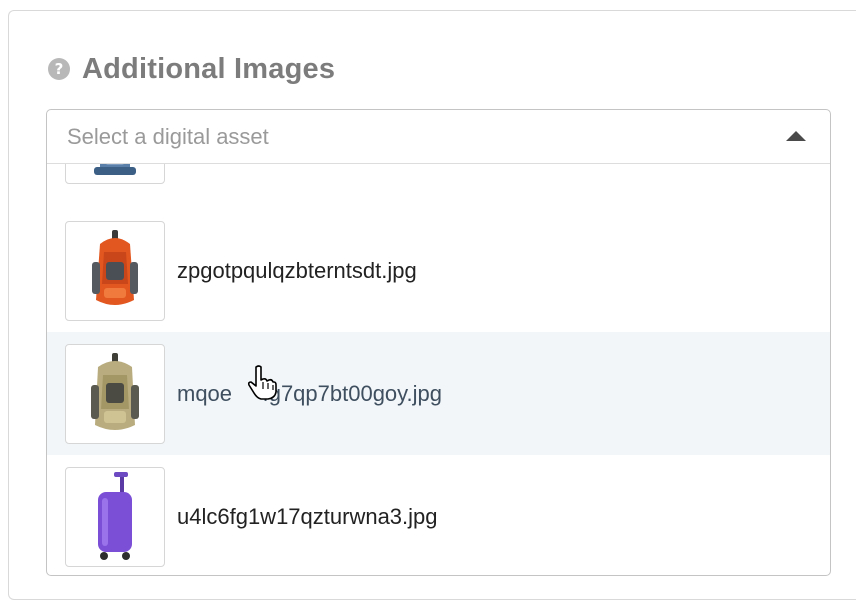 The image size is (856, 602). I want to click on tan-backpack-thumbnail, so click(115, 393).